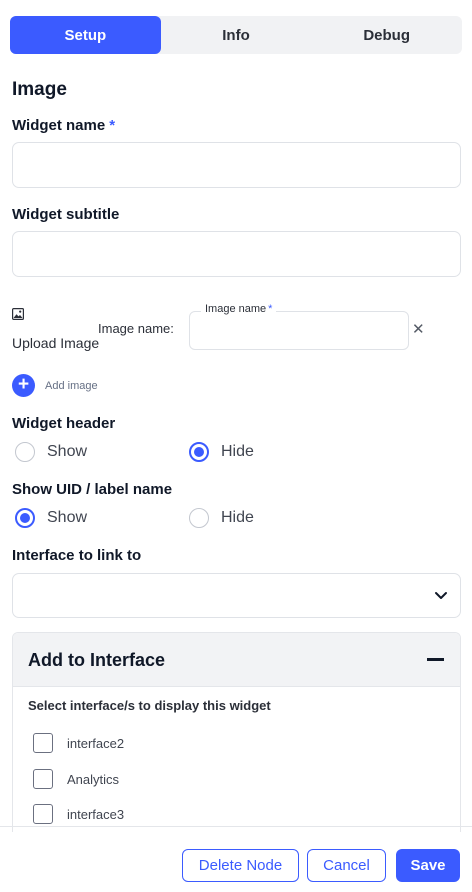 The height and width of the screenshot is (892, 472). I want to click on image-name-input, so click(299, 330).